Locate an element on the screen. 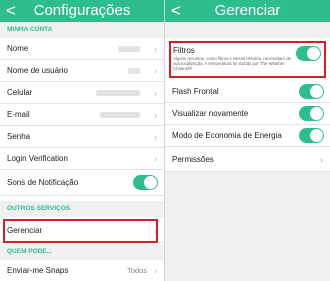  settings-nav-bar: < Configurações is located at coordinates (82, 11).